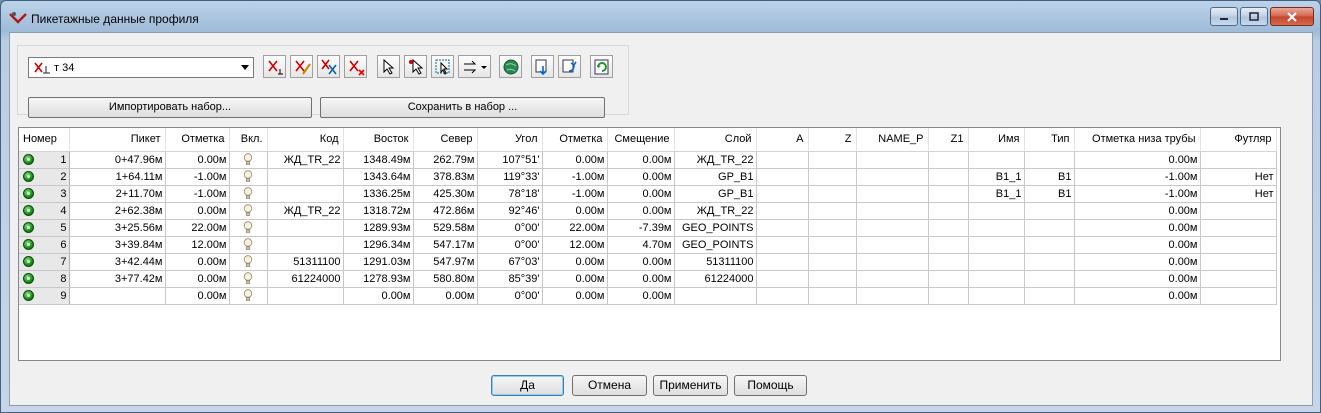 This screenshot has width=1321, height=413. Describe the element at coordinates (44, 211) in the screenshot. I see `row-number-cell: 4` at that location.